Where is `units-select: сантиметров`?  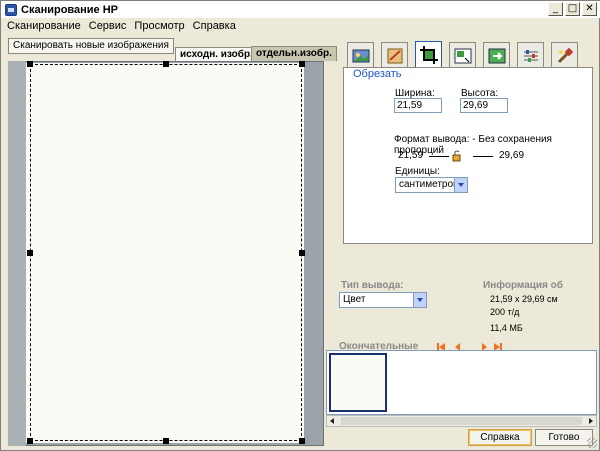
units-select: сантиметров is located at coordinates (431, 185).